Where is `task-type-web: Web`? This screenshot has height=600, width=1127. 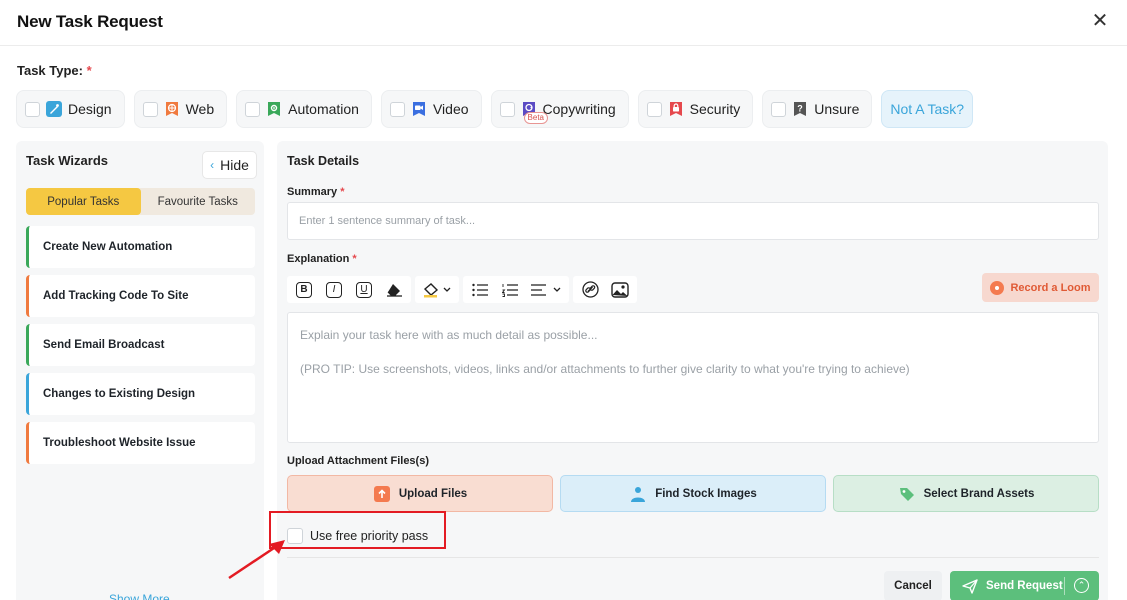
task-type-web: Web is located at coordinates (180, 109).